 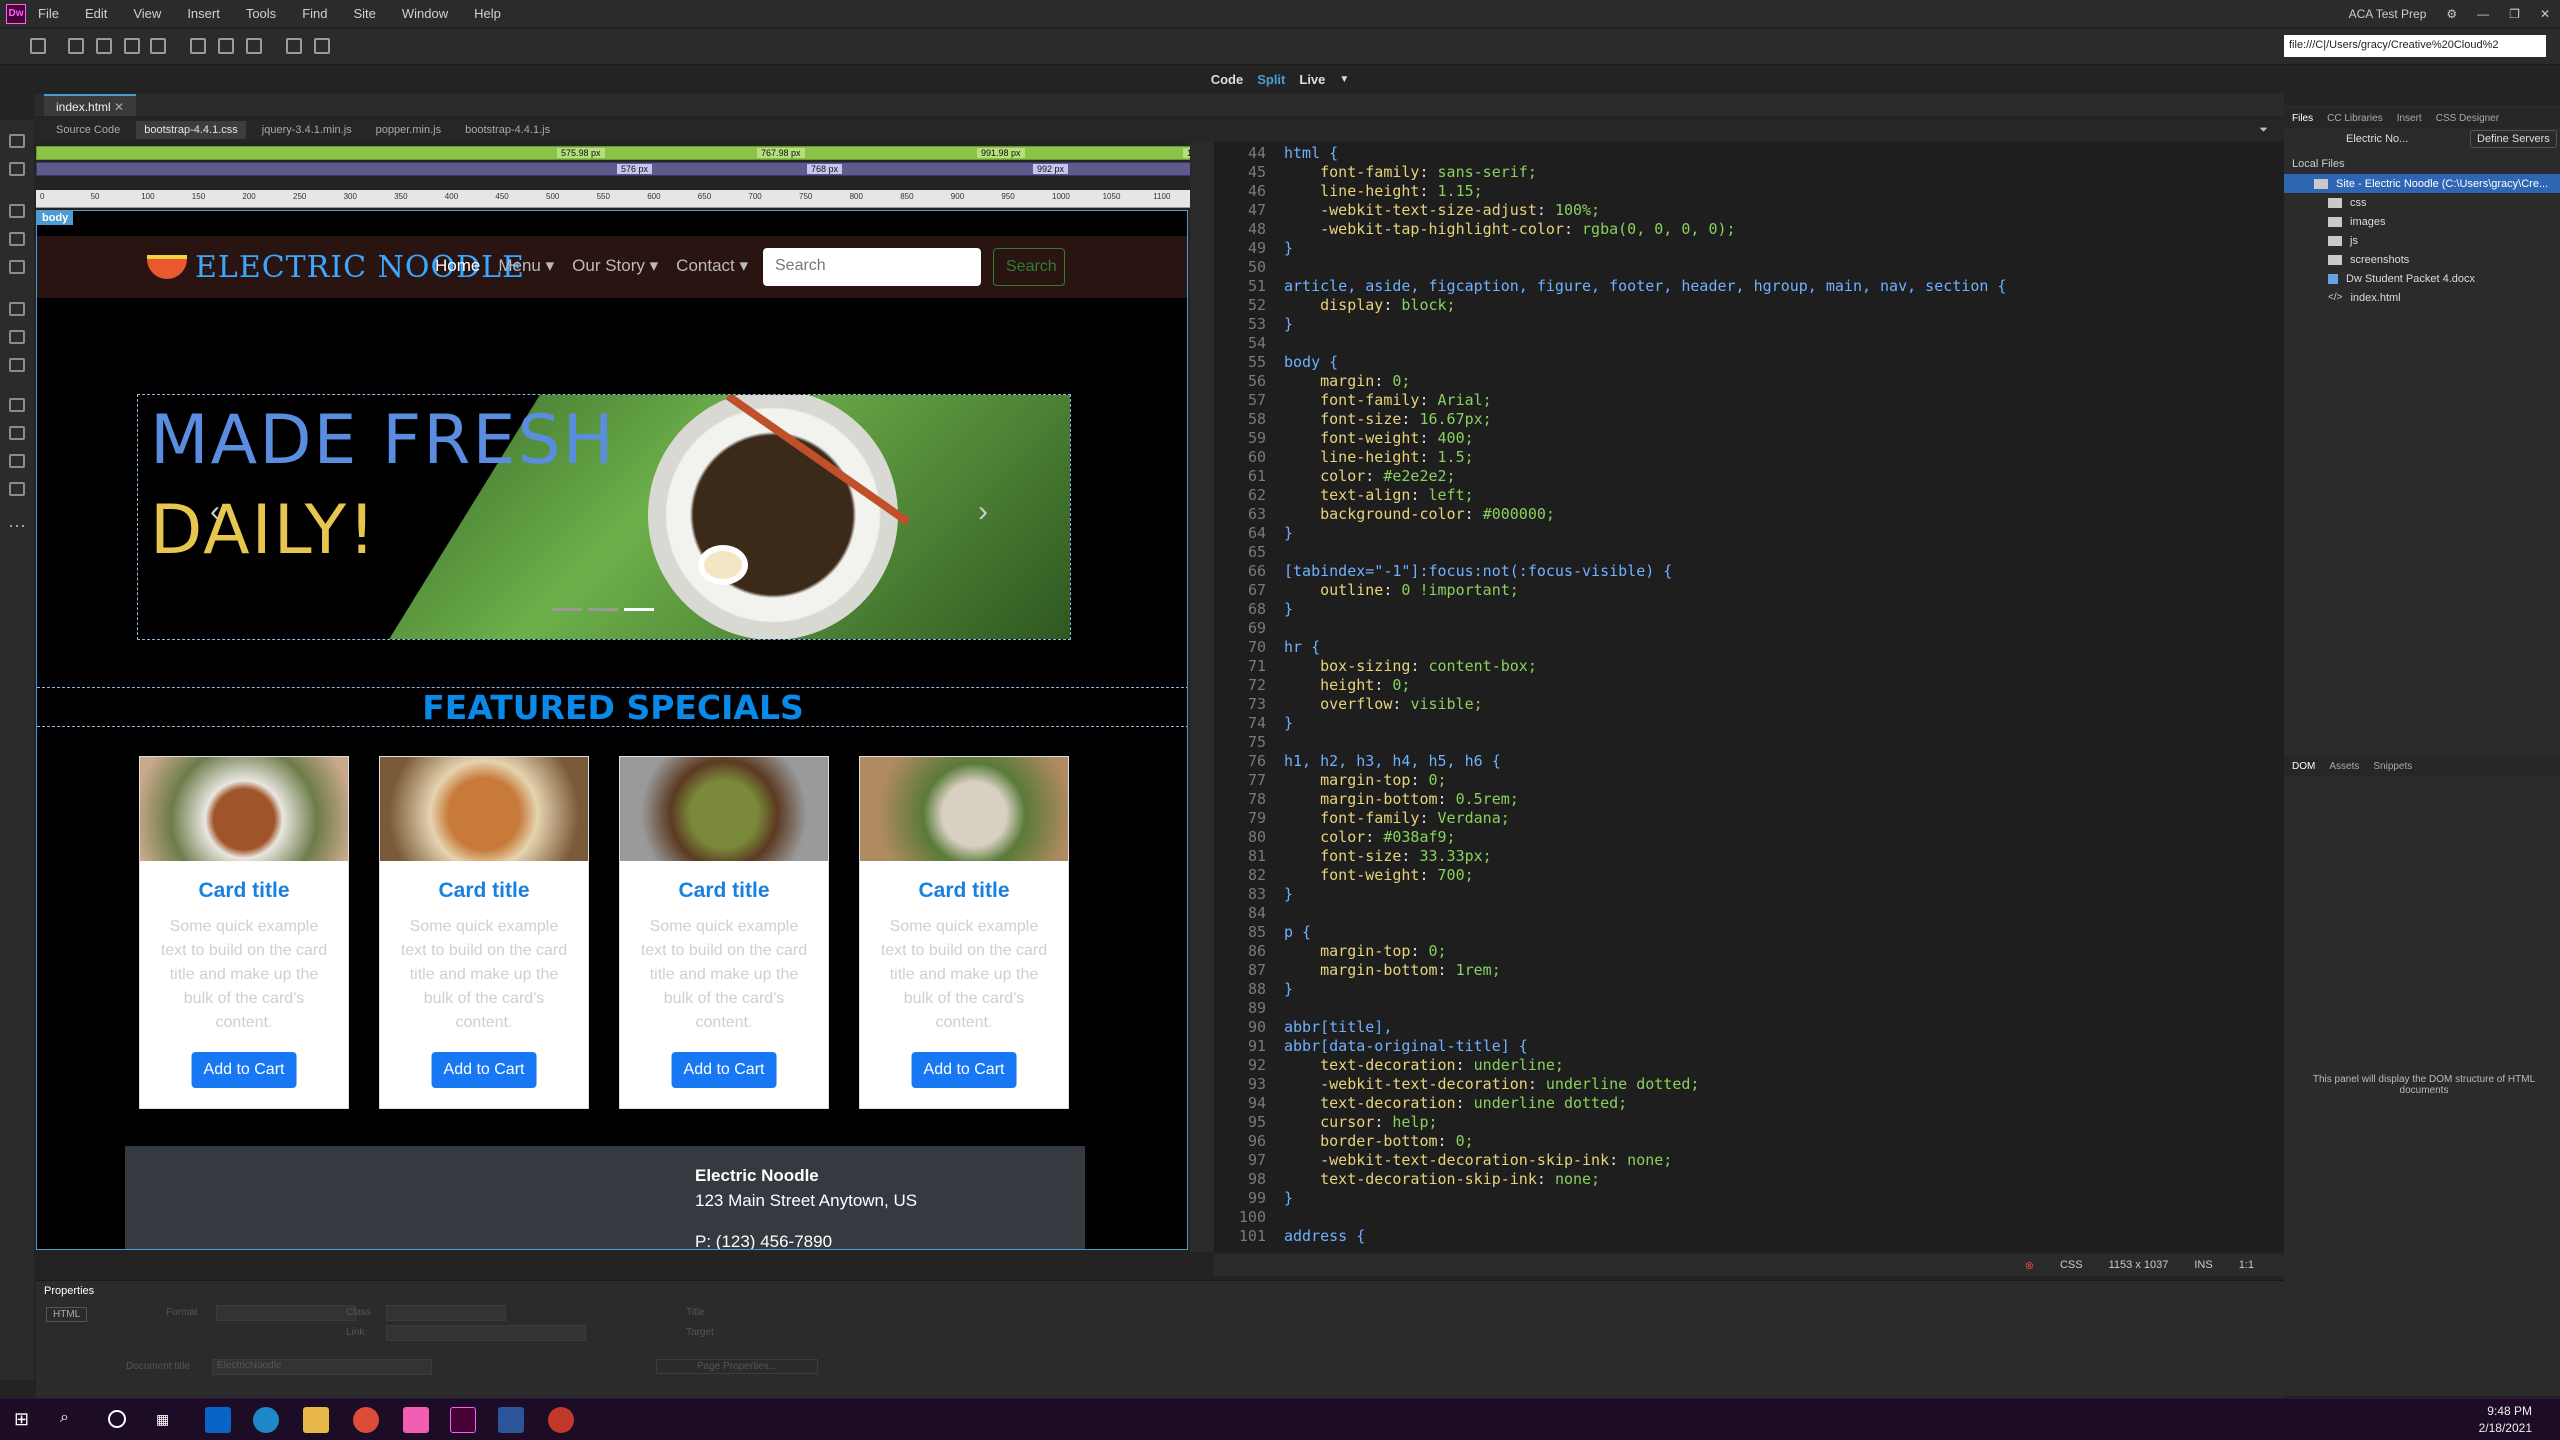 What do you see at coordinates (621, 169) in the screenshot?
I see `media-query-bar-min: 576 px 768 px 992 px` at bounding box center [621, 169].